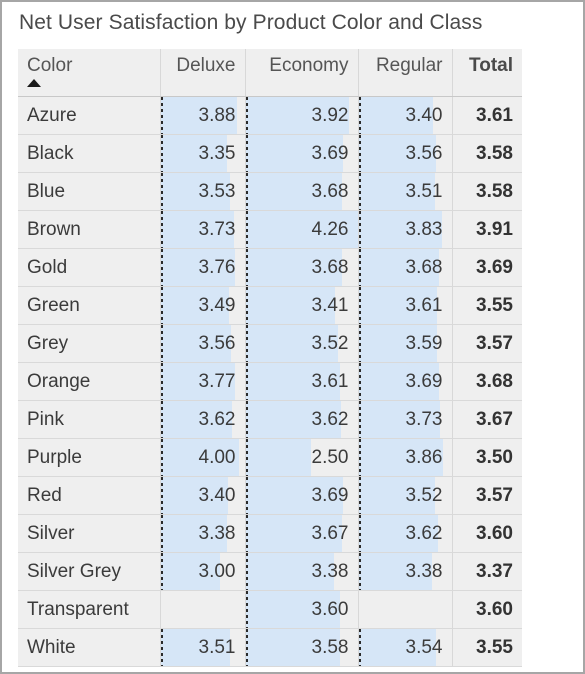 The width and height of the screenshot is (585, 674). I want to click on table-row: Blue 3.53 3.68 3.51 3.58, so click(270, 191).